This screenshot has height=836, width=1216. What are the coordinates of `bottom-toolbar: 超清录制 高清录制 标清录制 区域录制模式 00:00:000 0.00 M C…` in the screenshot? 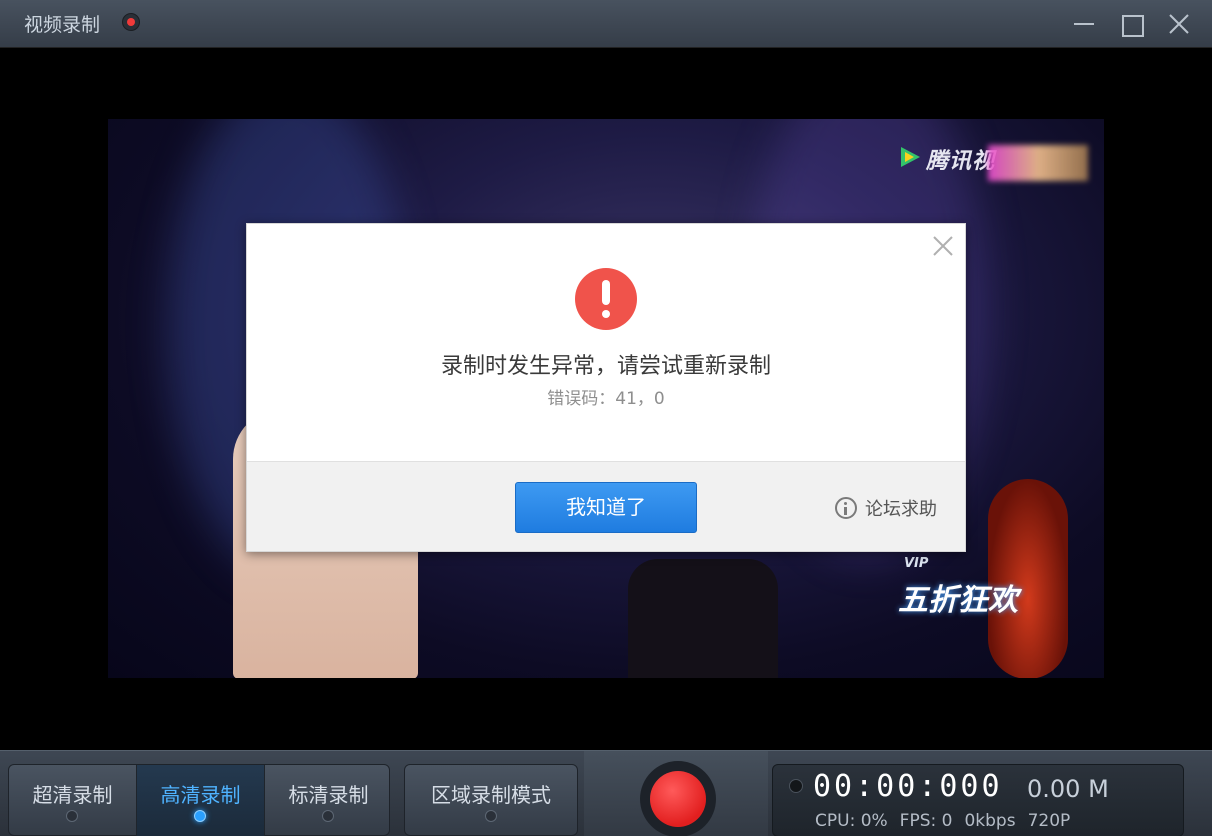 It's located at (606, 793).